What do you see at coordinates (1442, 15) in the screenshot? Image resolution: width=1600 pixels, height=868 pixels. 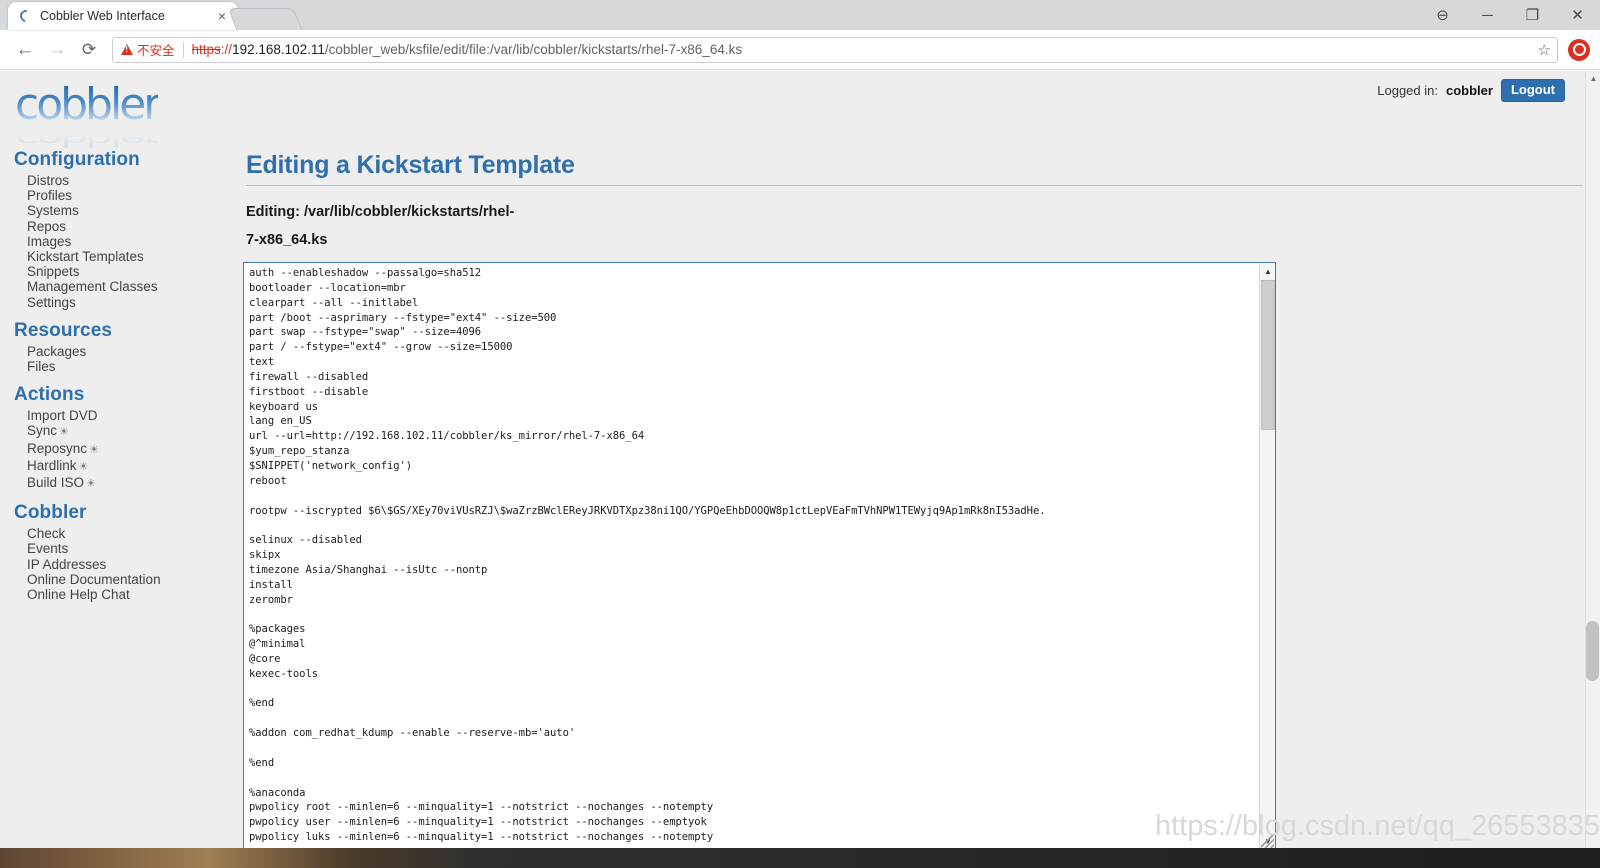 I see `account-icon: ⊖` at bounding box center [1442, 15].